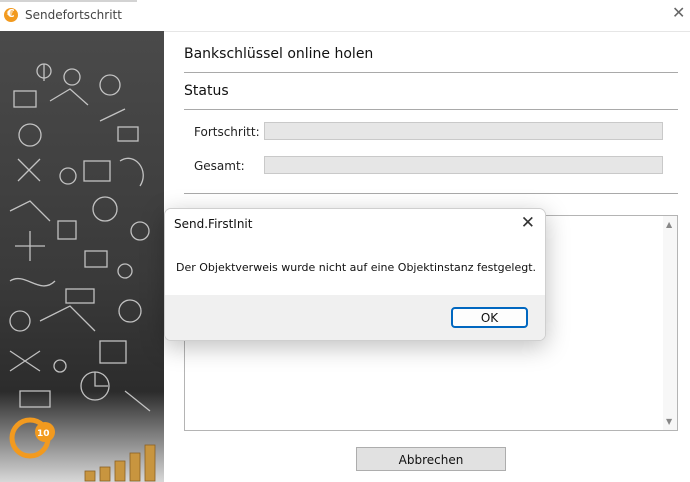  Describe the element at coordinates (11, 14) in the screenshot. I see `euro-coin-icon: €` at that location.